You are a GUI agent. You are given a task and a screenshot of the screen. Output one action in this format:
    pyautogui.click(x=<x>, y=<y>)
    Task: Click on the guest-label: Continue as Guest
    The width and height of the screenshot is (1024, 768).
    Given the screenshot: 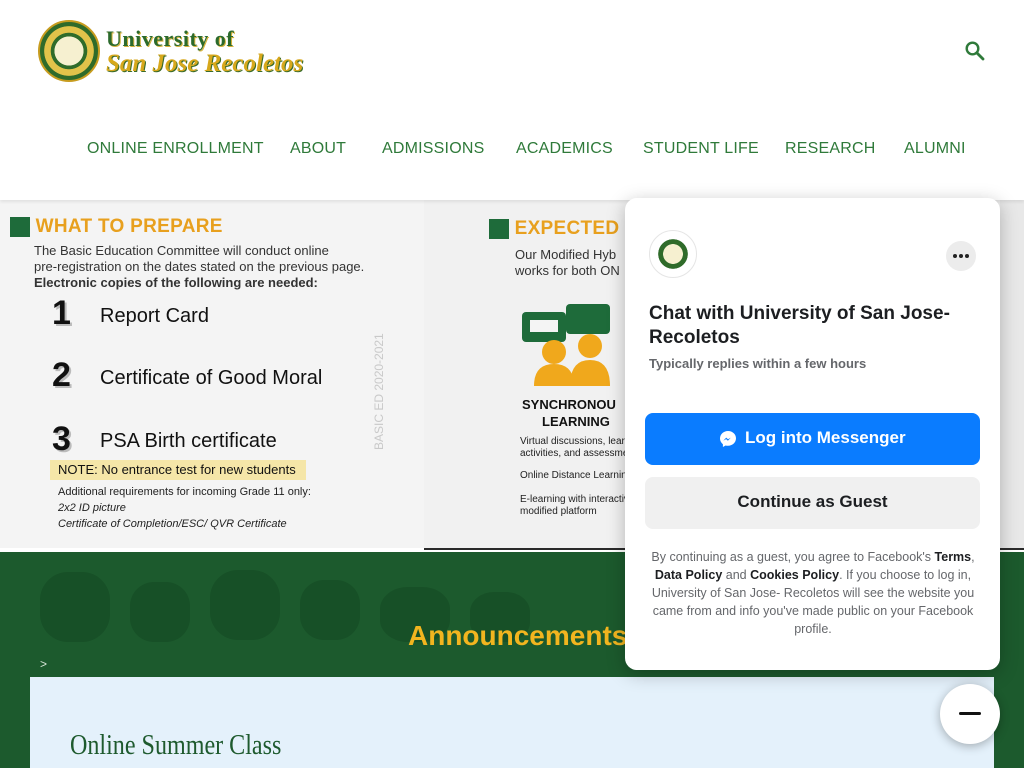 What is the action you would take?
    pyautogui.click(x=812, y=501)
    